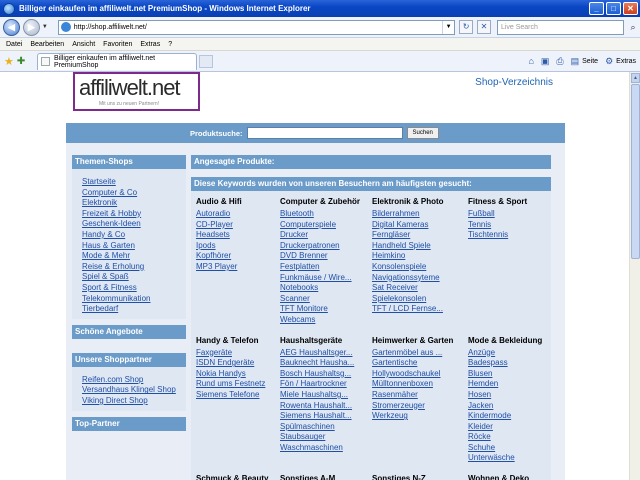 This screenshot has height=480, width=640. What do you see at coordinates (170, 44) in the screenshot?
I see `menu-help: ?` at bounding box center [170, 44].